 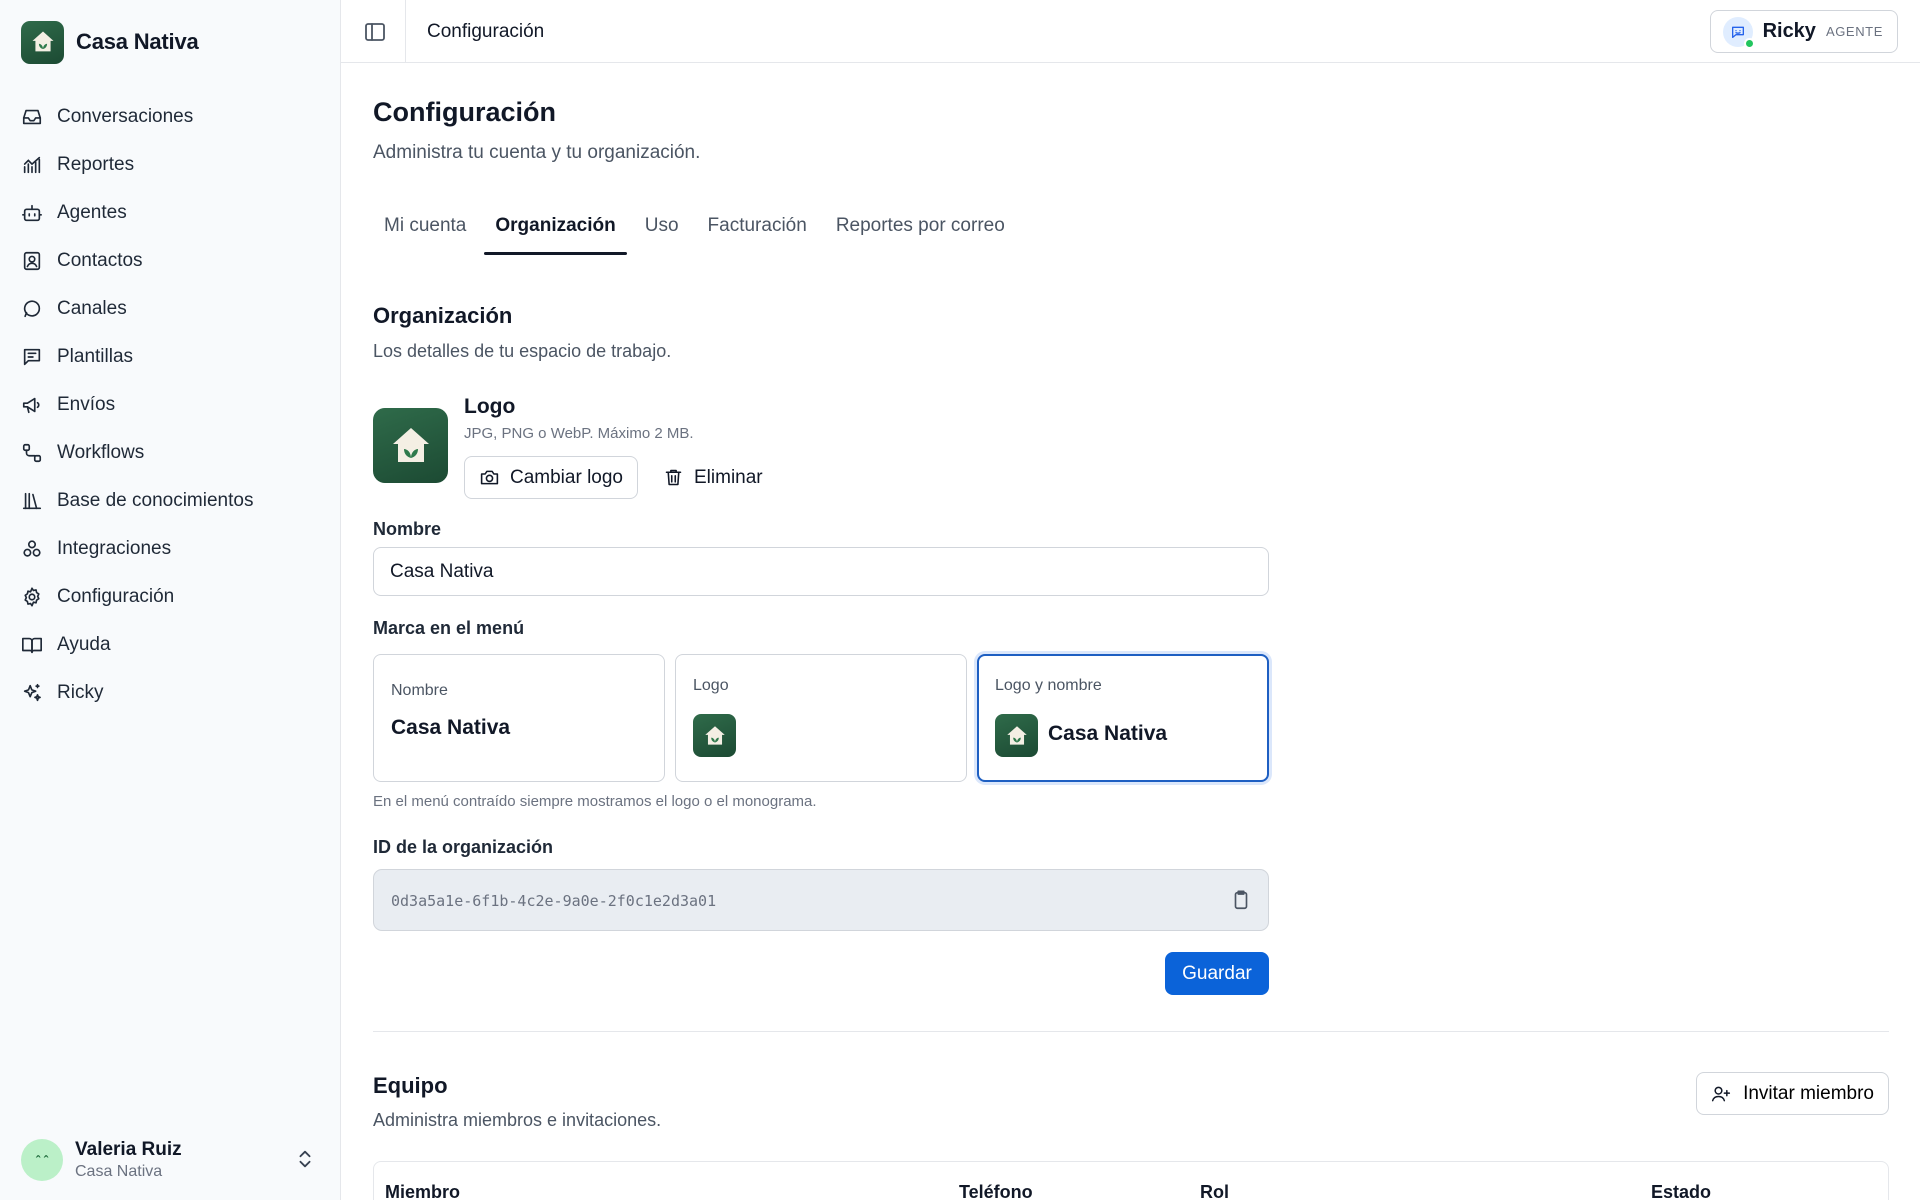 What do you see at coordinates (32, 548) in the screenshot?
I see `integrations-icon` at bounding box center [32, 548].